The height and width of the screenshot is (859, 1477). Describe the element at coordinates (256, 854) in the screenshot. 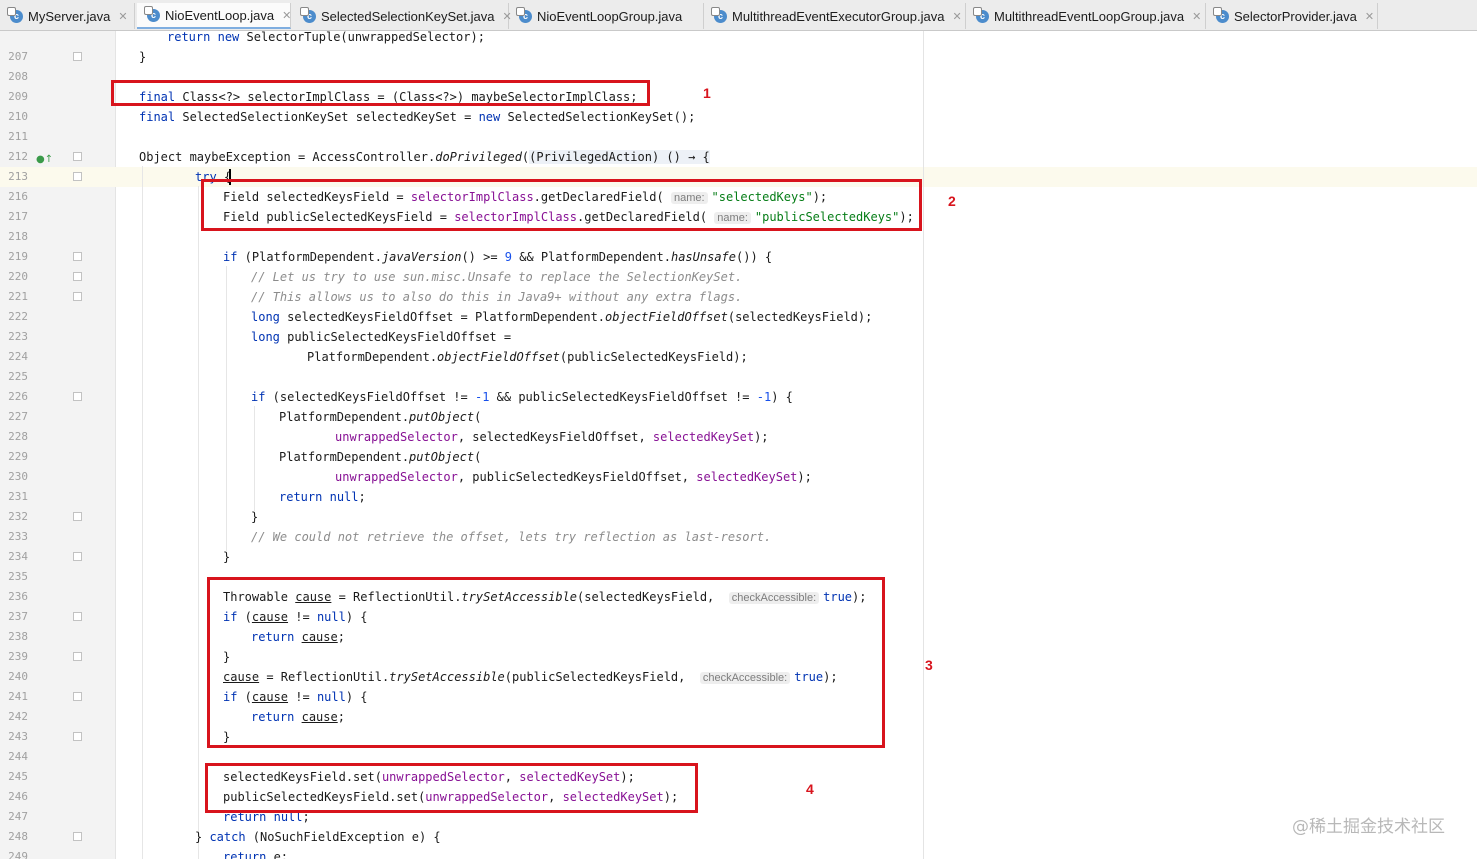

I see `code-text: return e;` at that location.